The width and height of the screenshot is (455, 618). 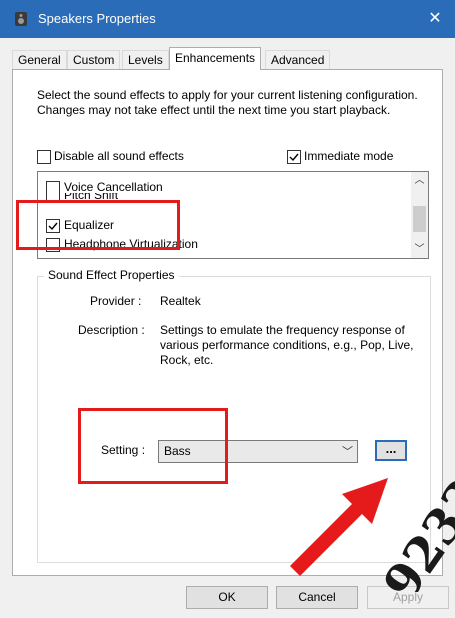 I want to click on immediate-mode-checkbox, so click(x=294, y=157).